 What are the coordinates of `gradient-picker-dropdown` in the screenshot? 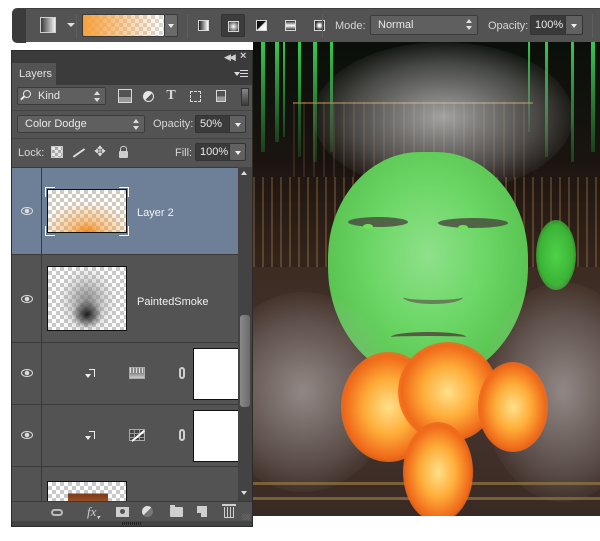 It's located at (171, 25).